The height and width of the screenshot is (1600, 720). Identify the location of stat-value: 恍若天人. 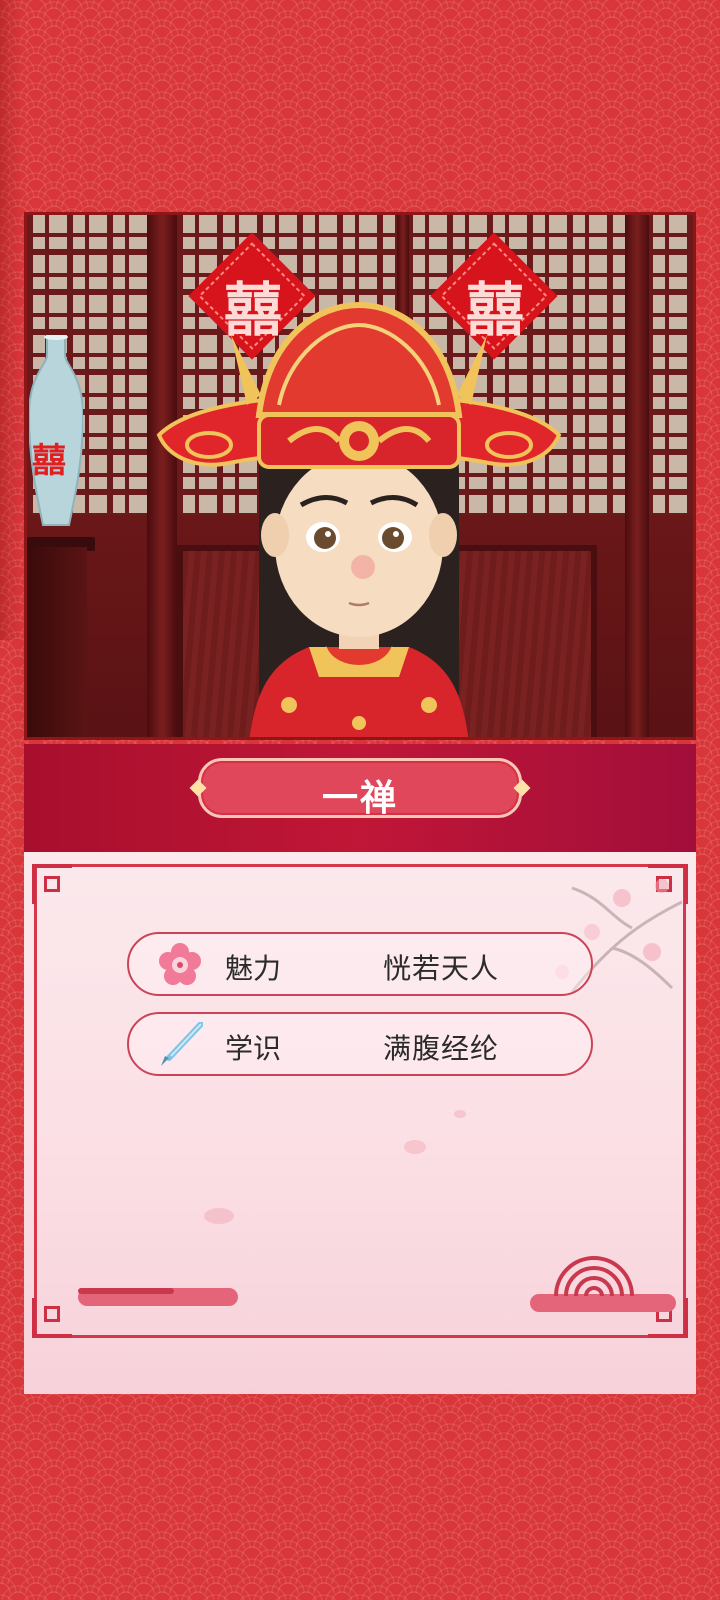
(441, 968).